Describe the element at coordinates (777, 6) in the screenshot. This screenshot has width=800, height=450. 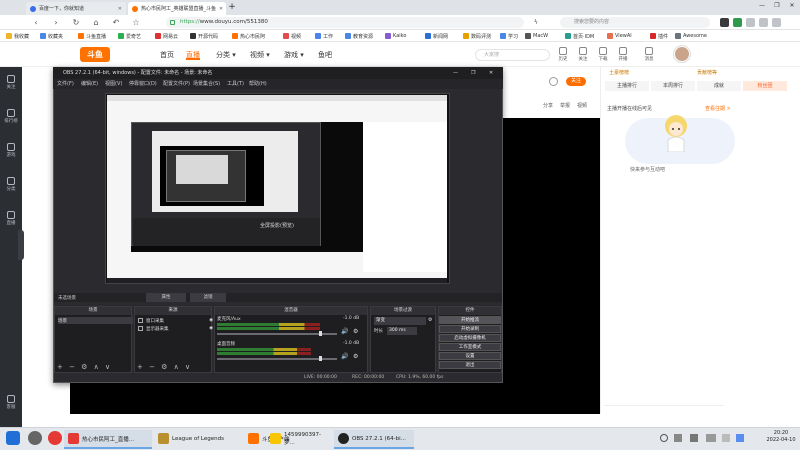
I see `maximize-window-button: ❐` at that location.